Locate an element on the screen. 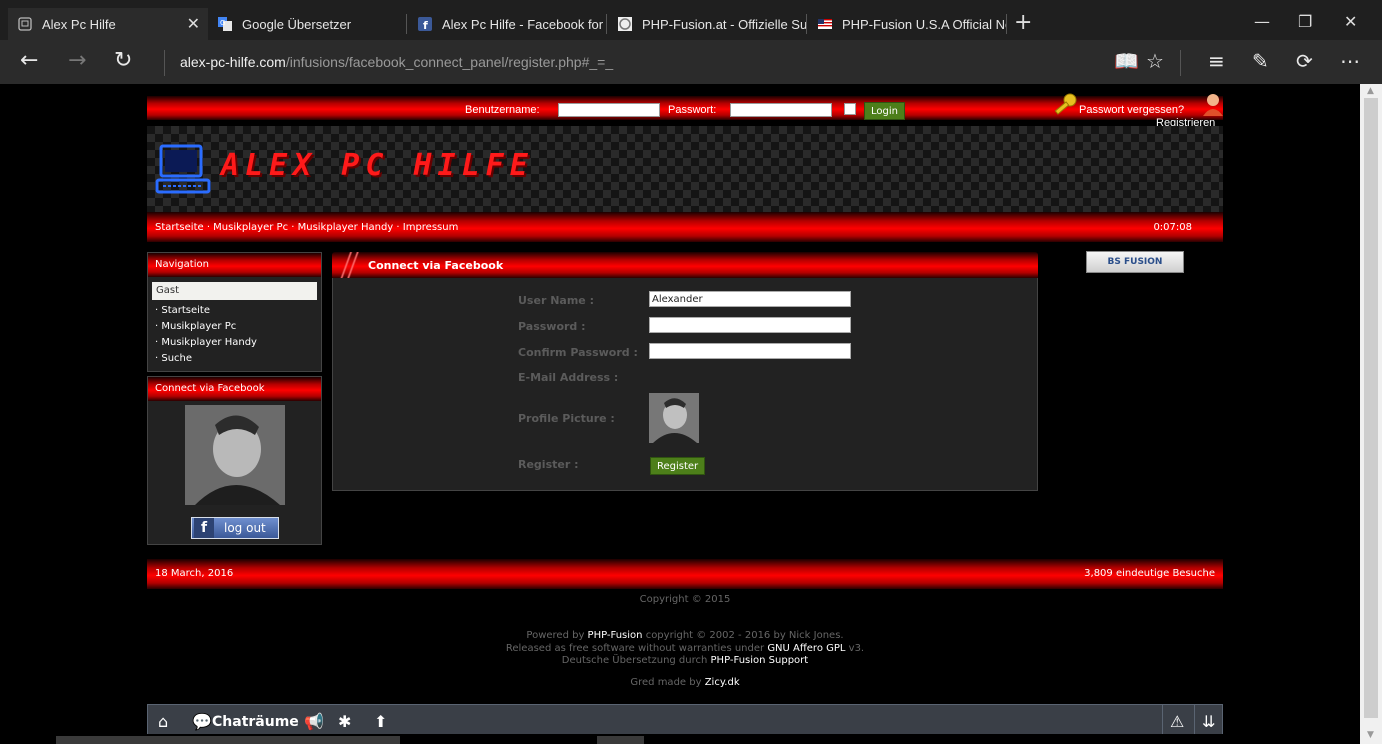  arrow-up-icon: ⬆ is located at coordinates (380, 721).